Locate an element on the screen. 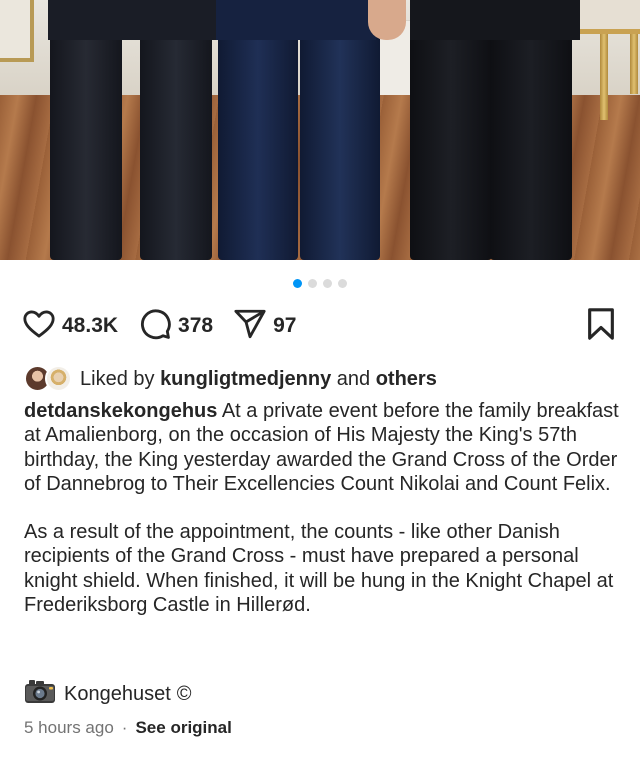 This screenshot has width=640, height=782. heart-icon is located at coordinates (39, 326).